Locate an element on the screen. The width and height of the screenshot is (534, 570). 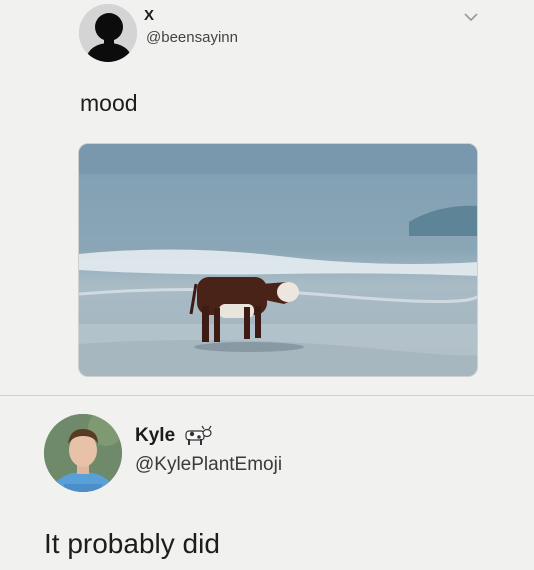
tweet-divider is located at coordinates (267, 395).